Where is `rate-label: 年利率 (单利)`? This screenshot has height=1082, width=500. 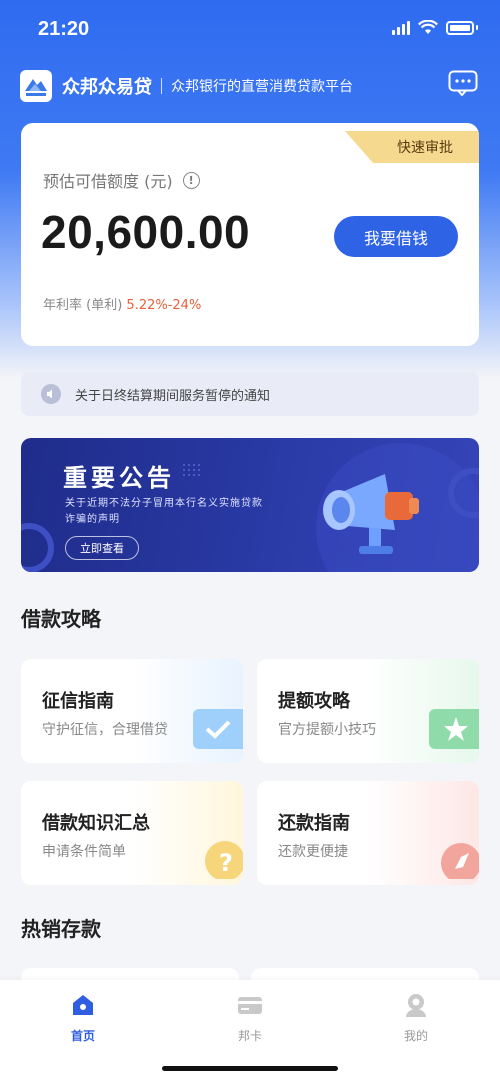
rate-label: 年利率 (单利) is located at coordinates (83, 305).